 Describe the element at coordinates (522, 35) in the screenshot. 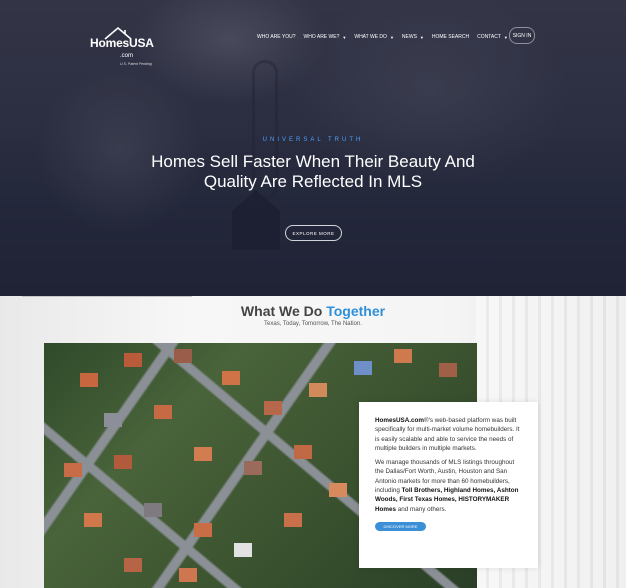

I see `sign-in-button: SIGN IN` at that location.